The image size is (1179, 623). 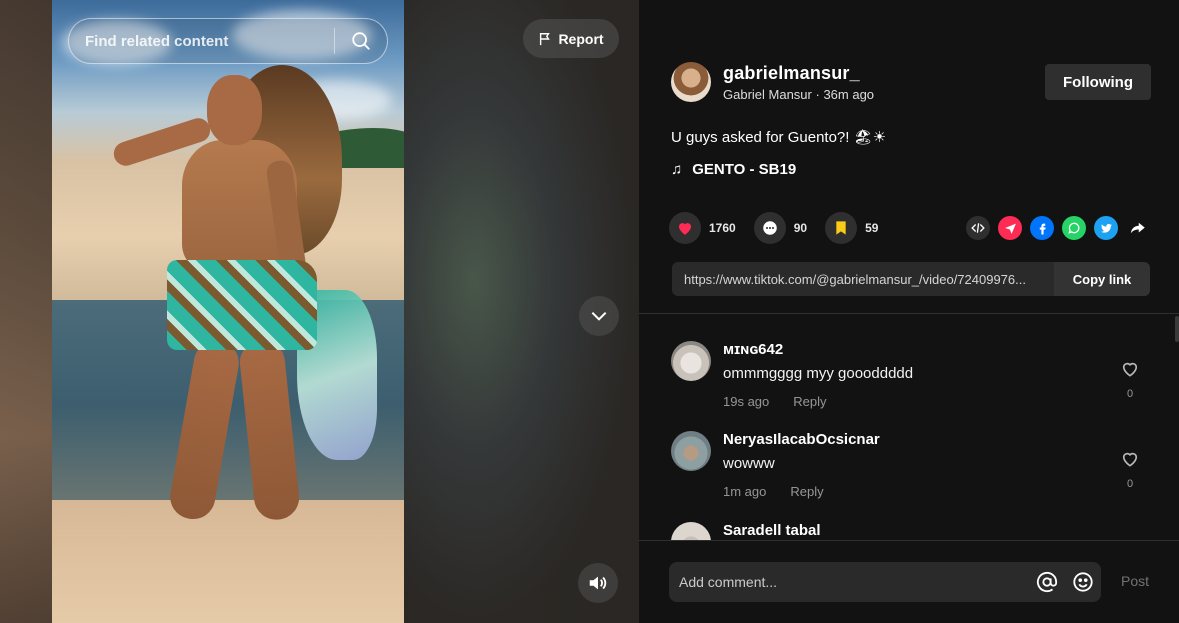 I want to click on like-button, so click(x=685, y=228).